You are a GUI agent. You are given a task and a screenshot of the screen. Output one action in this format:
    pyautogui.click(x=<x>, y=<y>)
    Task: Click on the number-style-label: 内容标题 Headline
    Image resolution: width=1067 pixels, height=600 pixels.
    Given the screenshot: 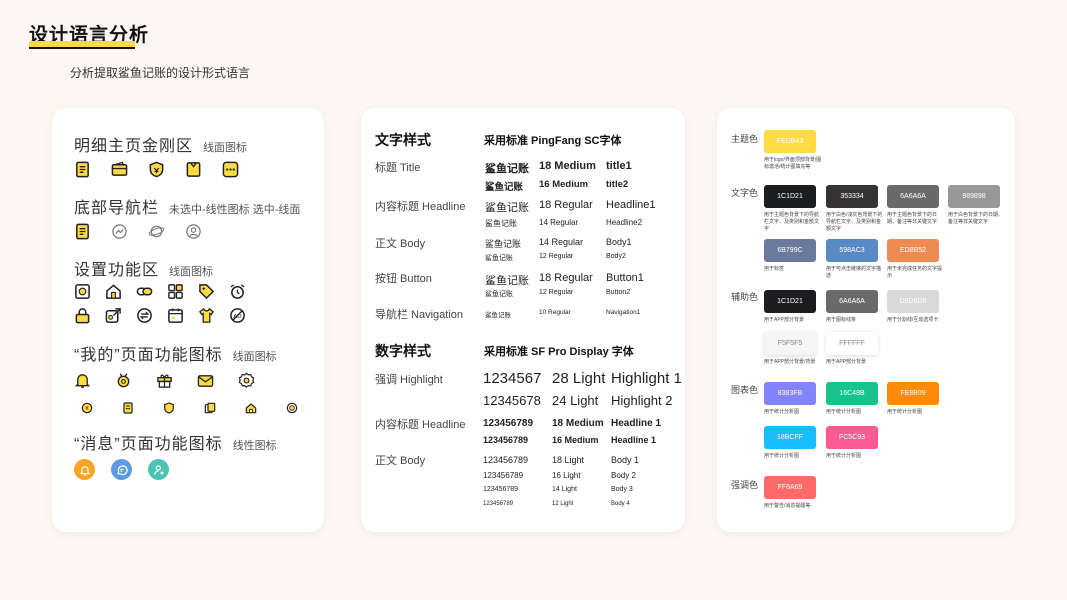 What is the action you would take?
    pyautogui.click(x=420, y=425)
    